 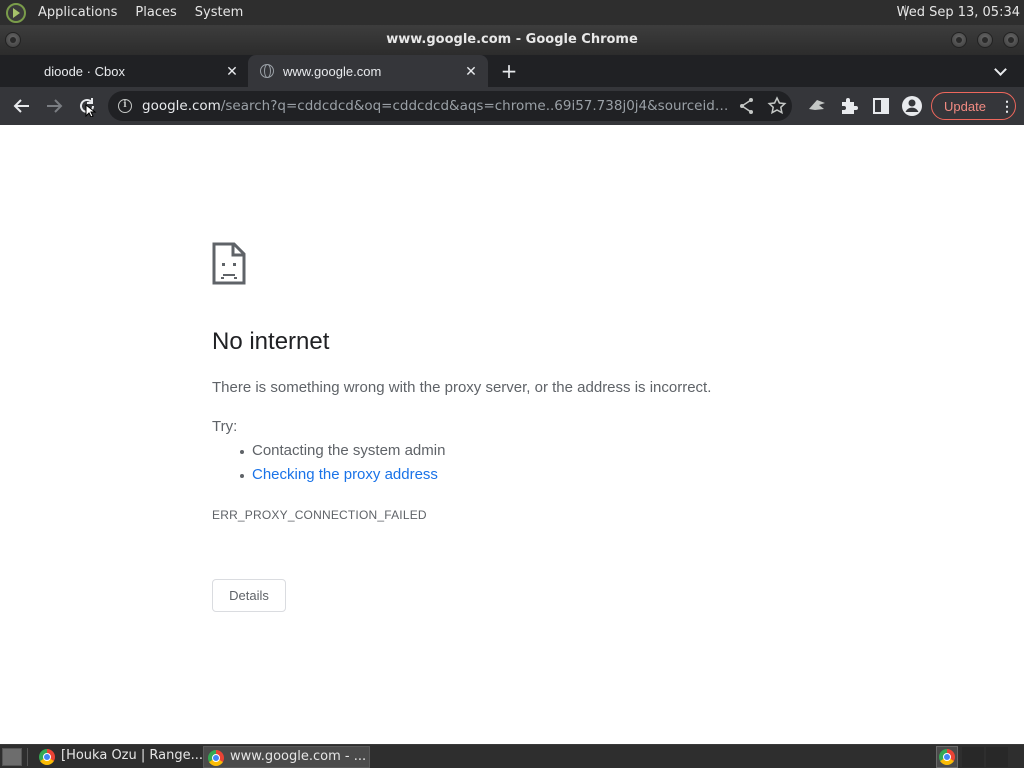 What do you see at coordinates (27, 757) in the screenshot?
I see `taskbar-separator` at bounding box center [27, 757].